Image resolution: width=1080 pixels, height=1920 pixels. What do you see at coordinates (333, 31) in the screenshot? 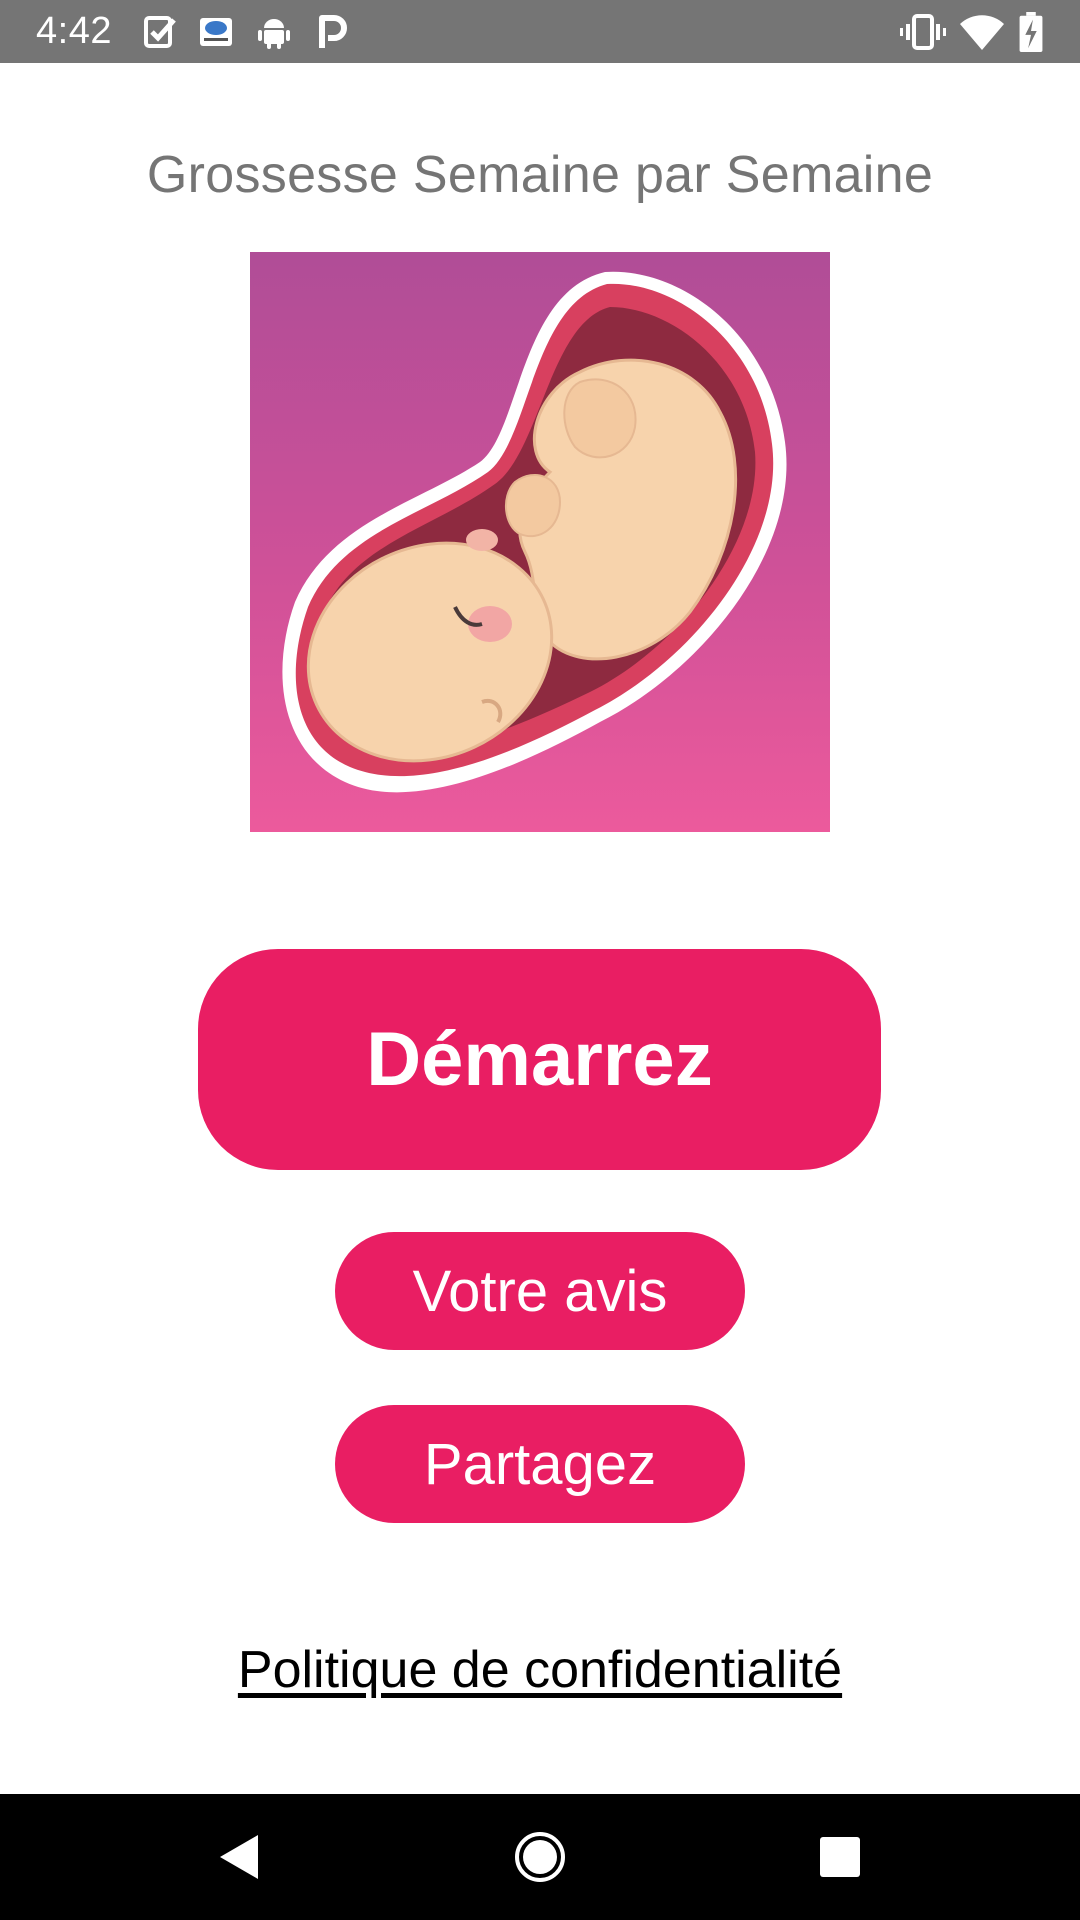
I see `parking-app-icon` at bounding box center [333, 31].